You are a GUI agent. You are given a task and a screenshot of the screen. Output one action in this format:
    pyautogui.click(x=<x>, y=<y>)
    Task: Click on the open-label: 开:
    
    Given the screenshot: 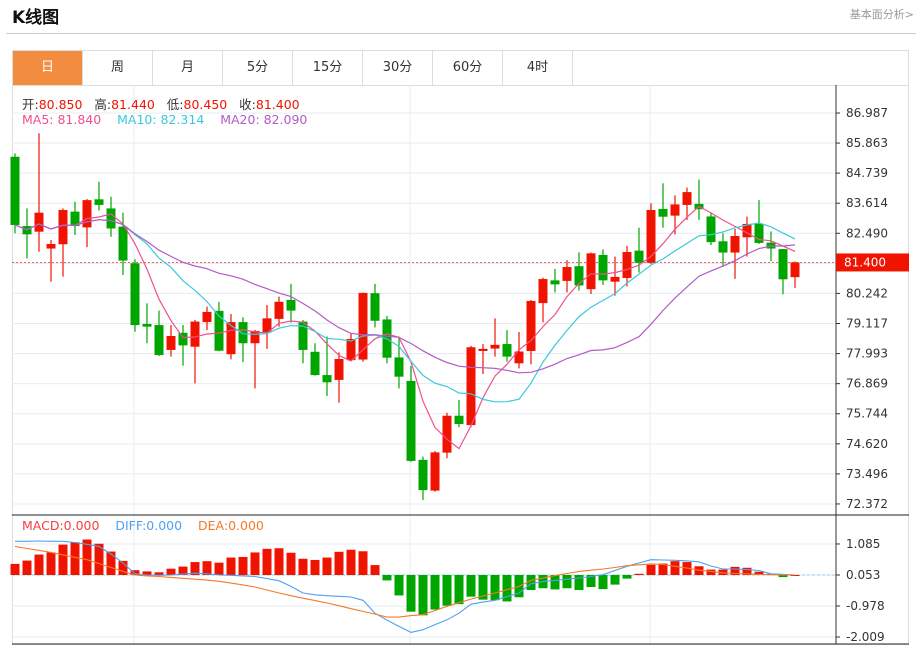 What is the action you would take?
    pyautogui.click(x=30, y=104)
    